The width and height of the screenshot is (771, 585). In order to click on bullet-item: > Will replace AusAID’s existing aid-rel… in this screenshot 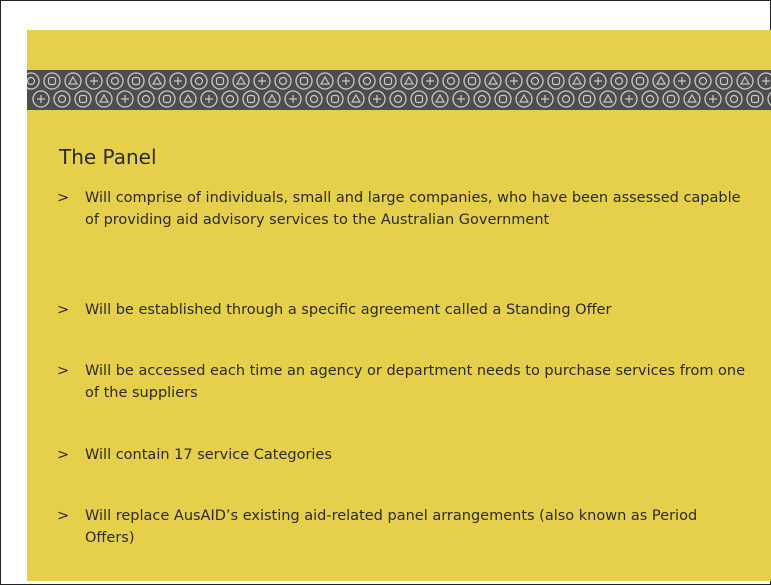, I will do `click(402, 527)`.